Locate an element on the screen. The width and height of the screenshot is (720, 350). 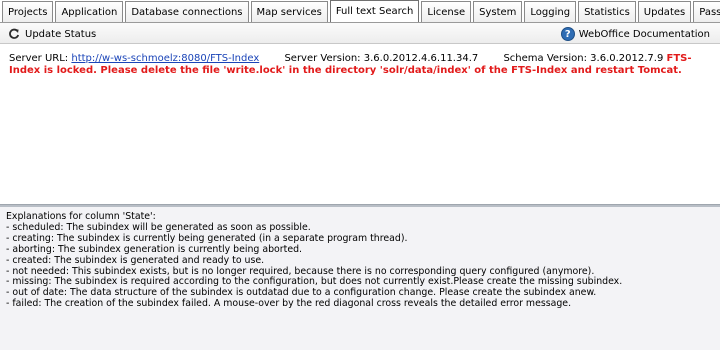
tab-license: License is located at coordinates (446, 11).